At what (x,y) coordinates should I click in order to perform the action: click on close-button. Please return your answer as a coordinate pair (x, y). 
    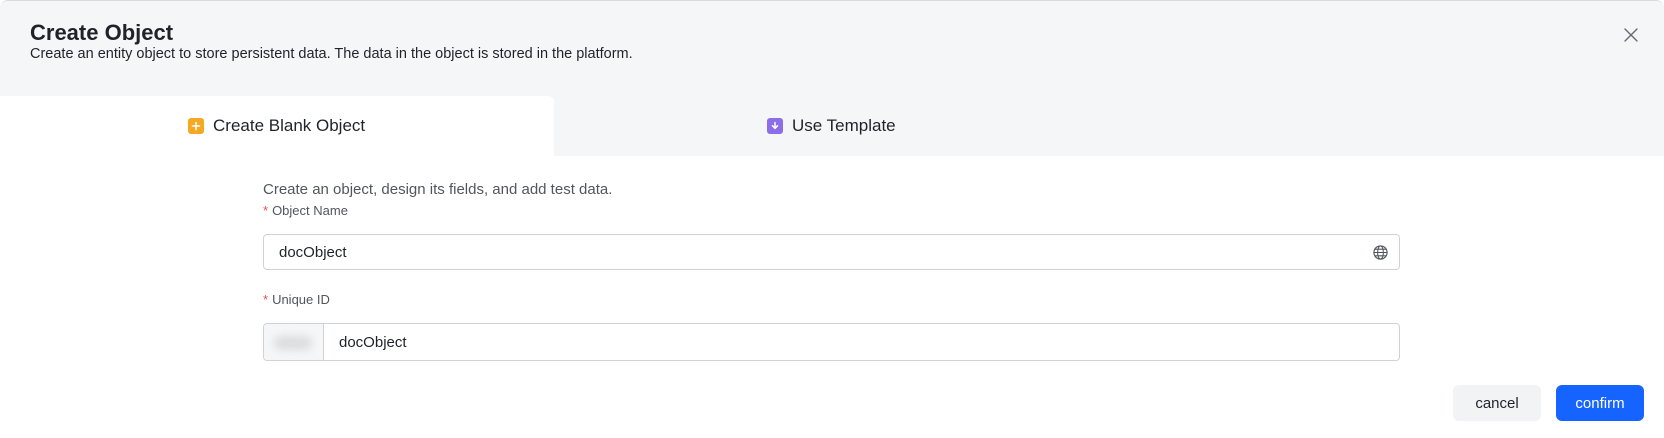
    Looking at the image, I should click on (1631, 35).